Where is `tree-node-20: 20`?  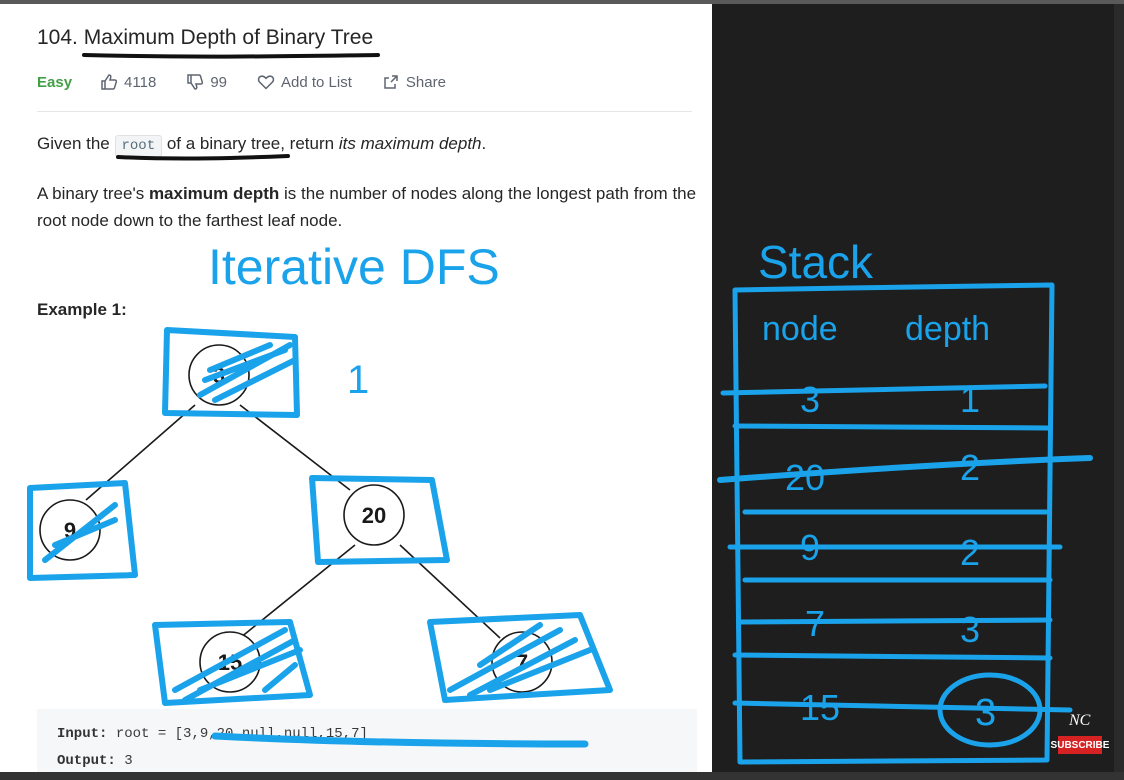
tree-node-20: 20 is located at coordinates (374, 515).